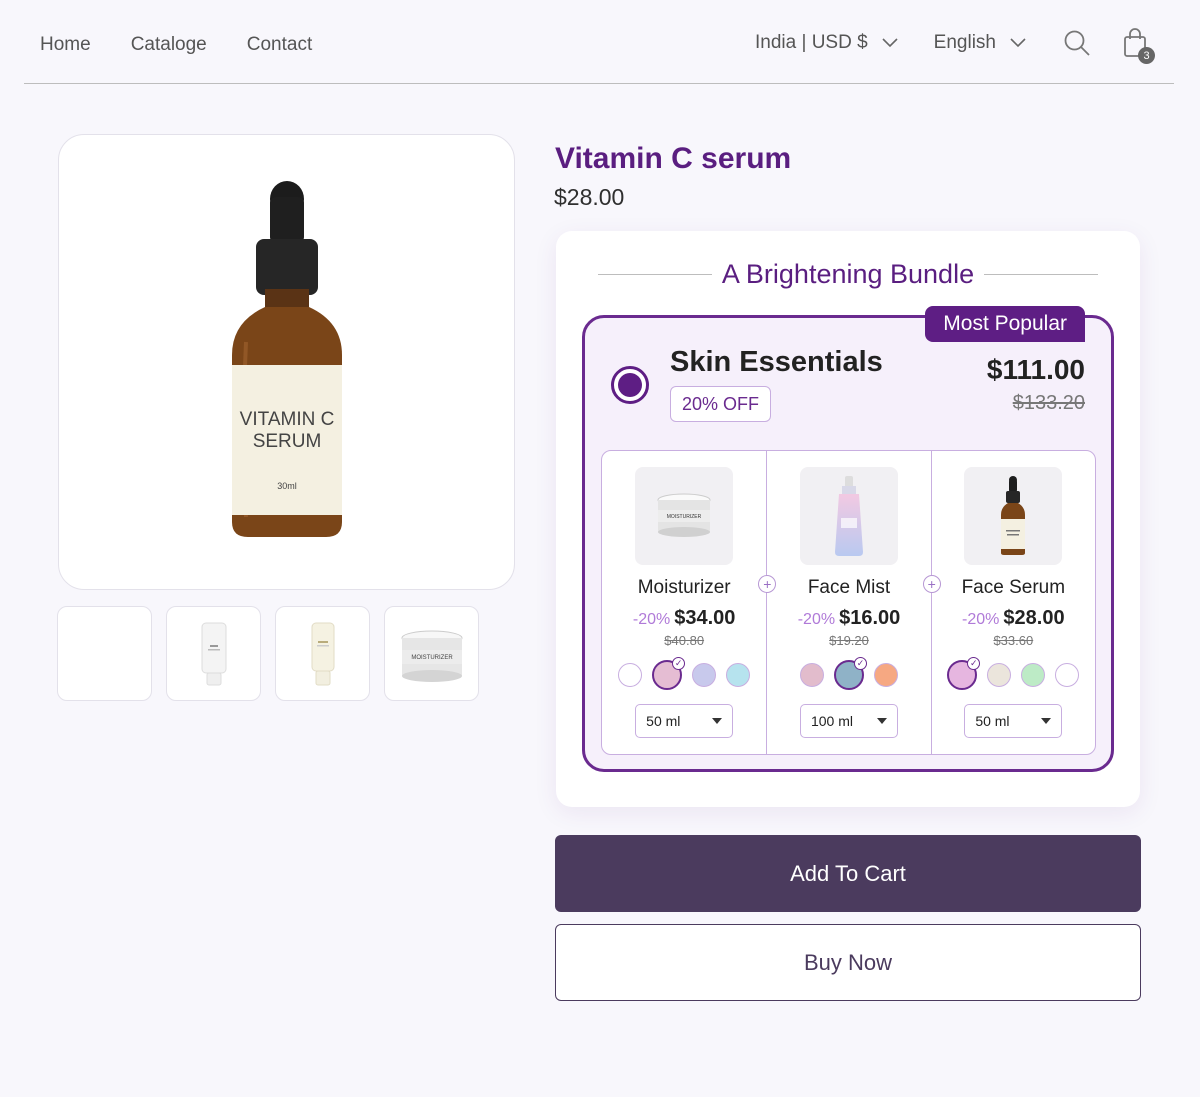  What do you see at coordinates (286, 359) in the screenshot?
I see `serum-bottle-illustration: VITAMIN C SERUM 30ml` at bounding box center [286, 359].